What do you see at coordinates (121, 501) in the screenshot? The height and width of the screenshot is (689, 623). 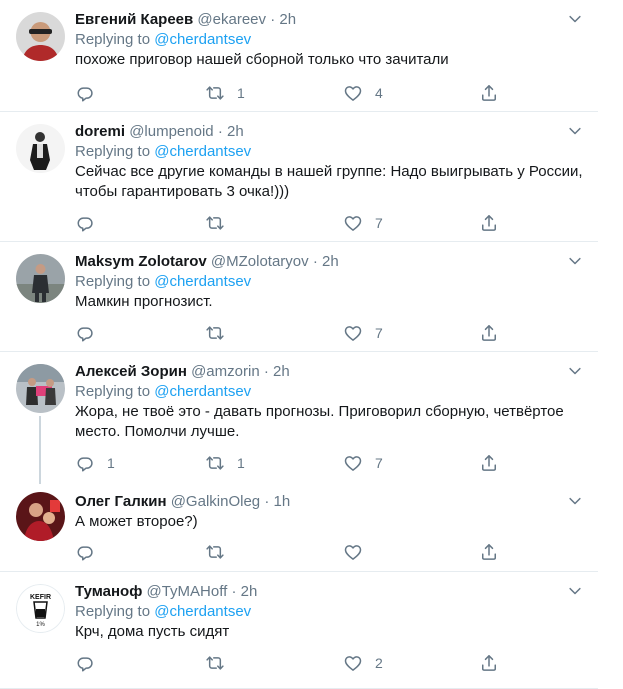 I see `display-name: Олег Галкин` at bounding box center [121, 501].